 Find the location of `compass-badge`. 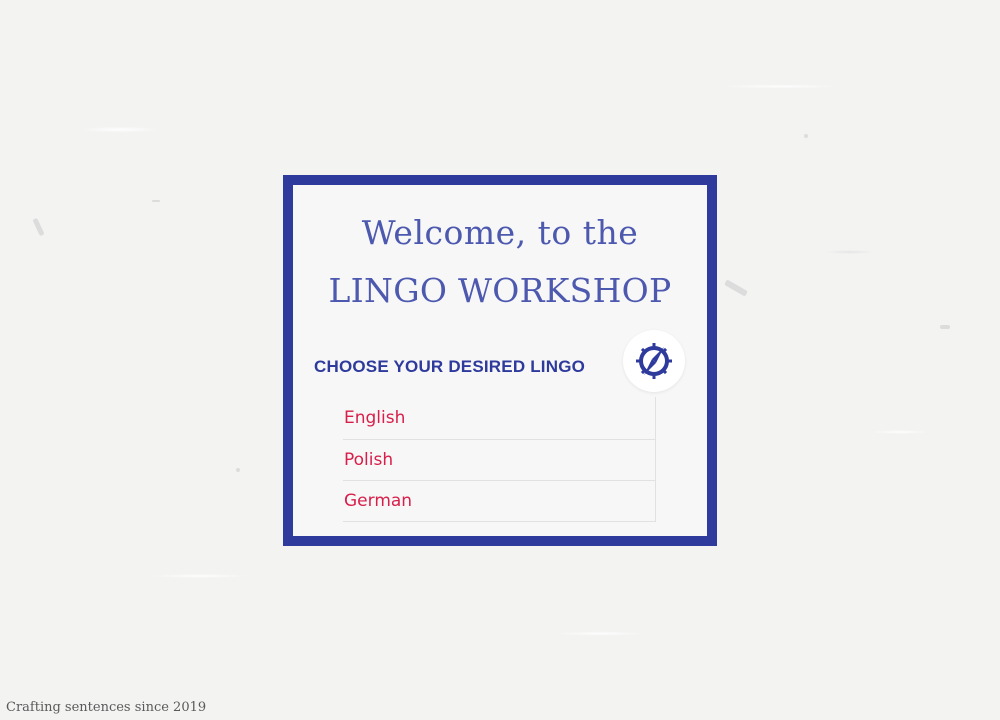

compass-badge is located at coordinates (654, 361).